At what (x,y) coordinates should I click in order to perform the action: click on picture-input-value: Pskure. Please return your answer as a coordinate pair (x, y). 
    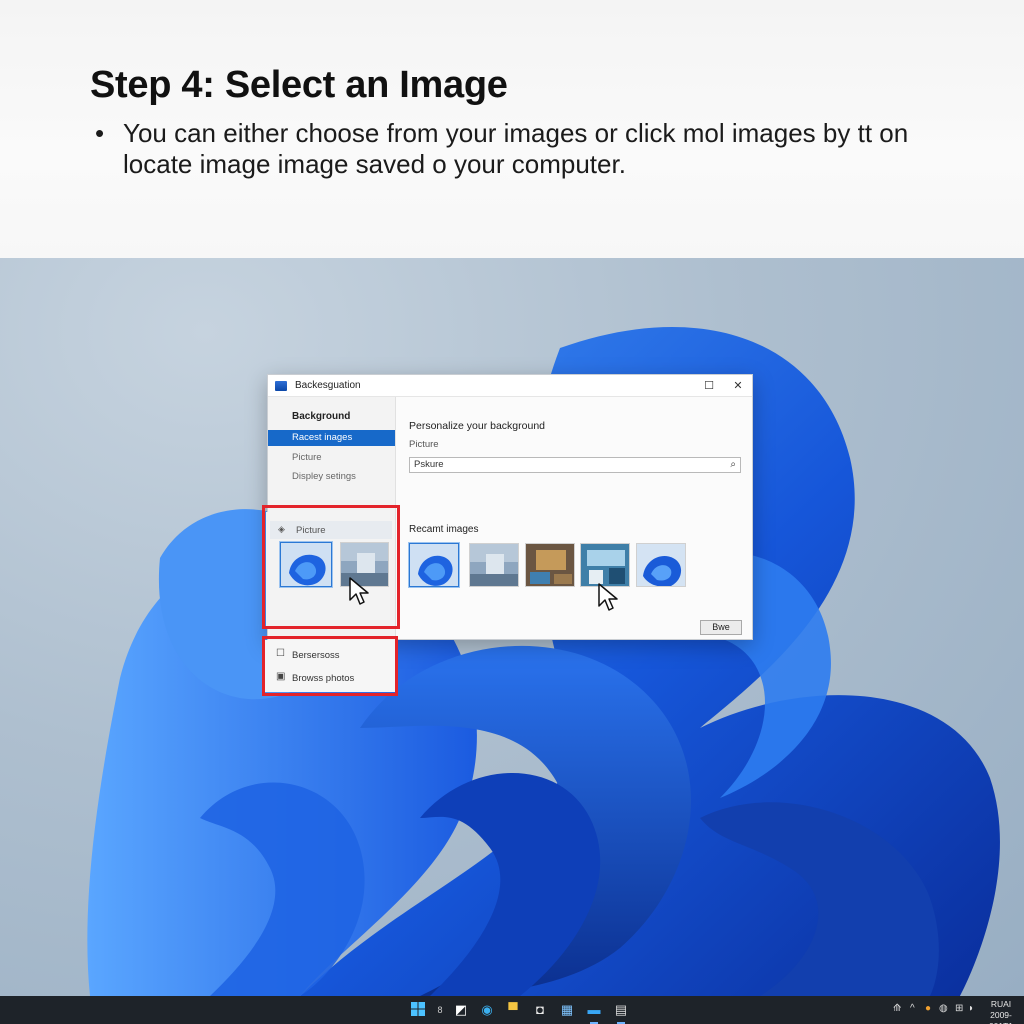
    Looking at the image, I should click on (429, 464).